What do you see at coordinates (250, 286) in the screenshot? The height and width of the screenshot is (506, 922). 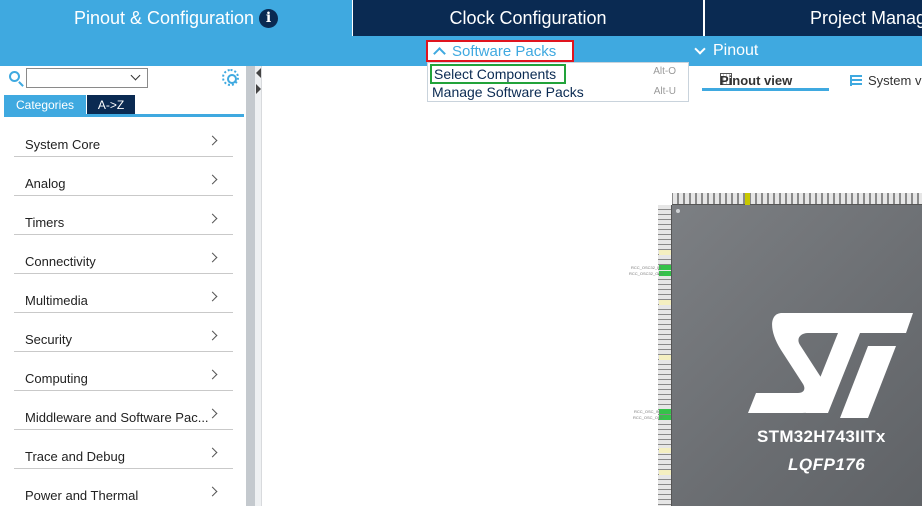 I see `panel-splitter` at bounding box center [250, 286].